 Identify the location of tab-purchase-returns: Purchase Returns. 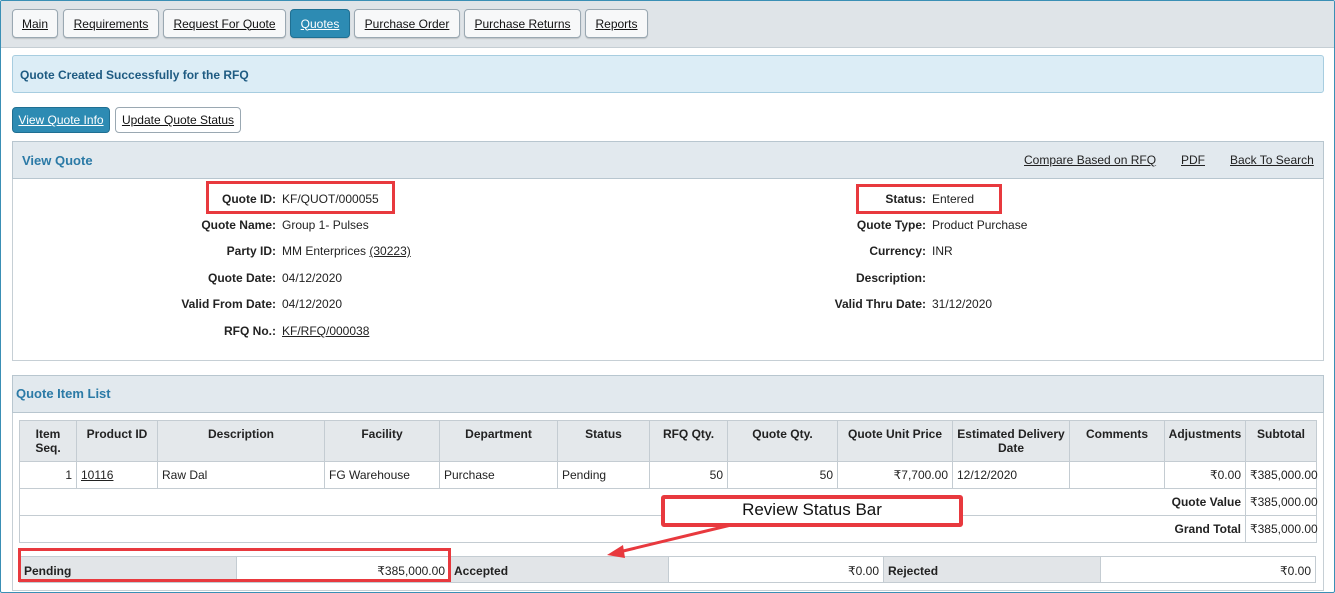
(522, 23).